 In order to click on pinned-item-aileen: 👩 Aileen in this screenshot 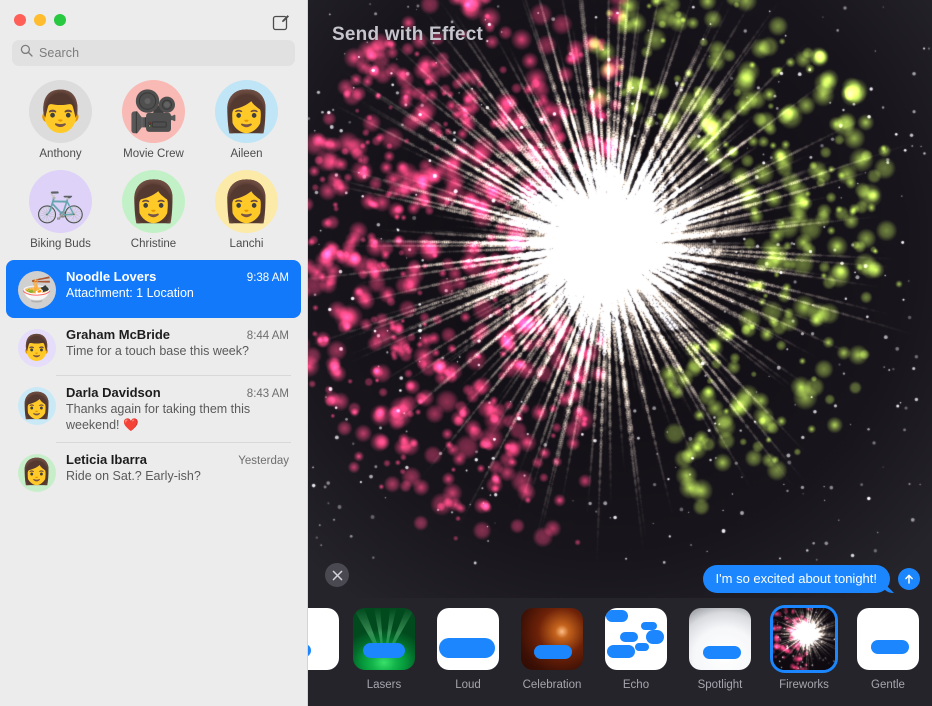, I will do `click(246, 120)`.